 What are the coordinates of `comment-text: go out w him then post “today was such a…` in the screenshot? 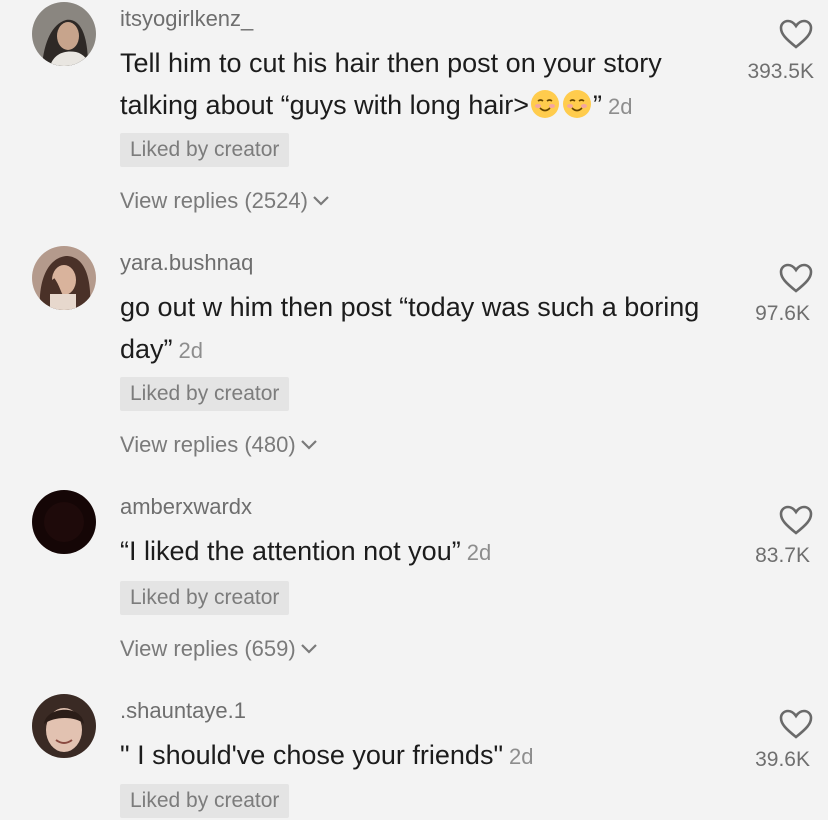 It's located at (410, 329).